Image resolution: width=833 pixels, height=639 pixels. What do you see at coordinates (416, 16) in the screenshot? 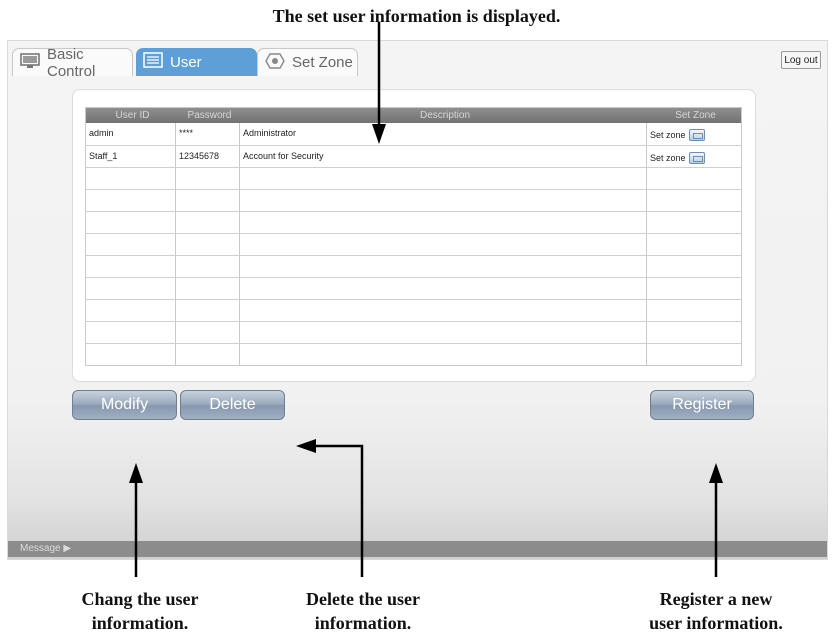
I see `callout-displayed: The set user information is displayed.` at bounding box center [416, 16].